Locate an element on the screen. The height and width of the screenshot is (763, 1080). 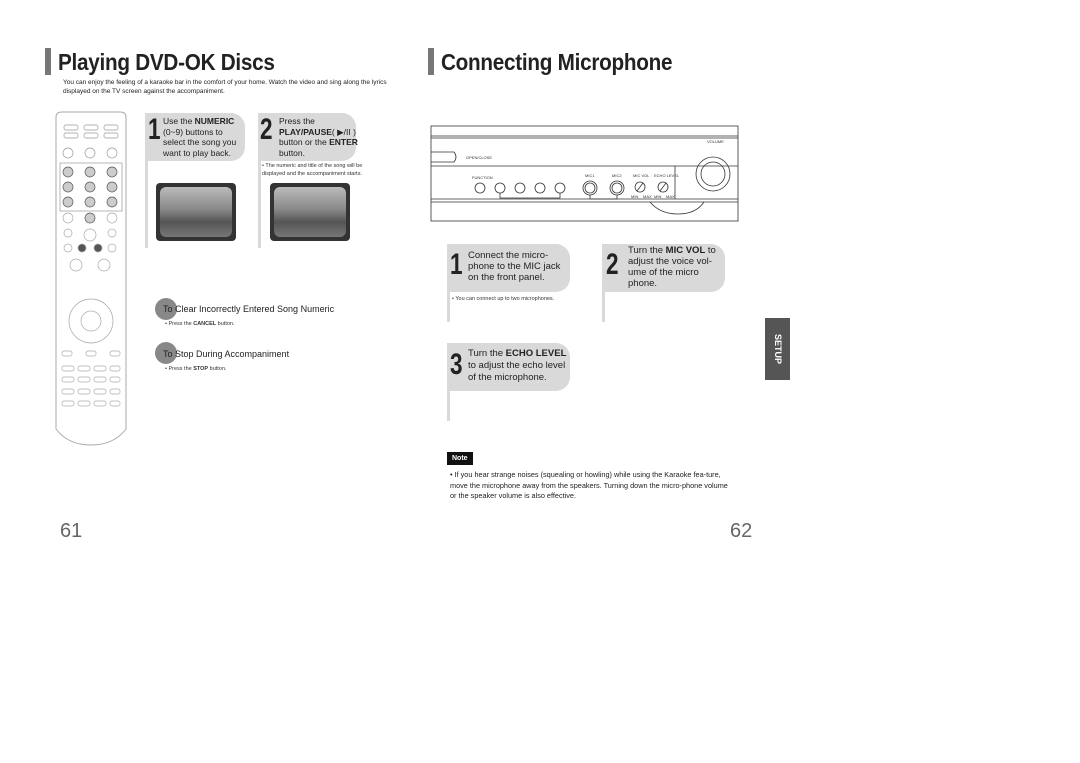
page-title: Connecting Microphone is located at coordinates (557, 62).